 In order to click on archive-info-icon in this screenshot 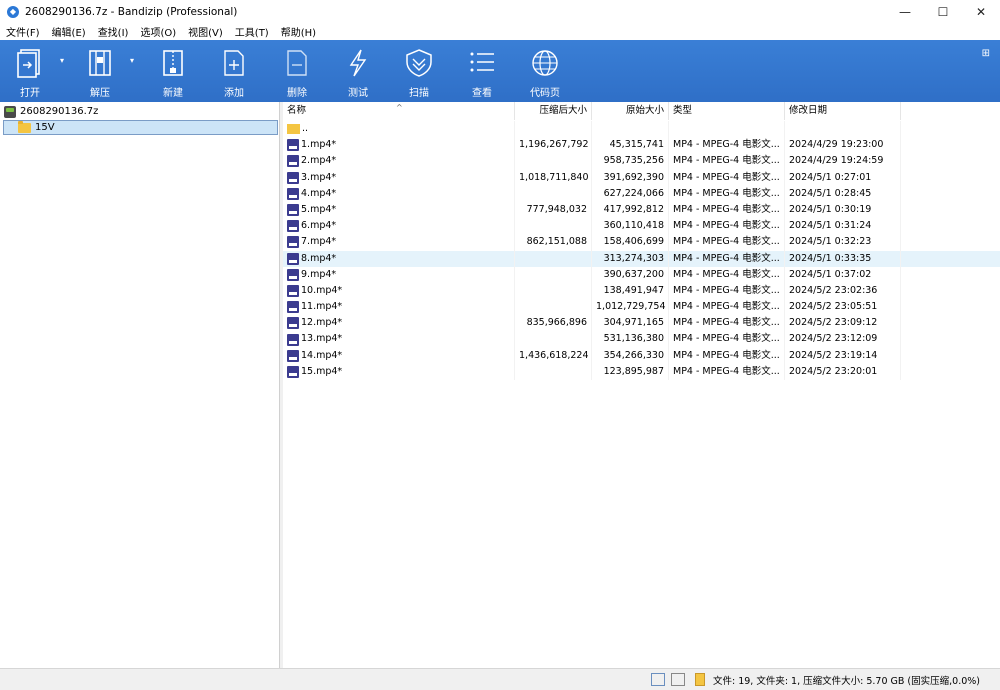, I will do `click(700, 679)`.